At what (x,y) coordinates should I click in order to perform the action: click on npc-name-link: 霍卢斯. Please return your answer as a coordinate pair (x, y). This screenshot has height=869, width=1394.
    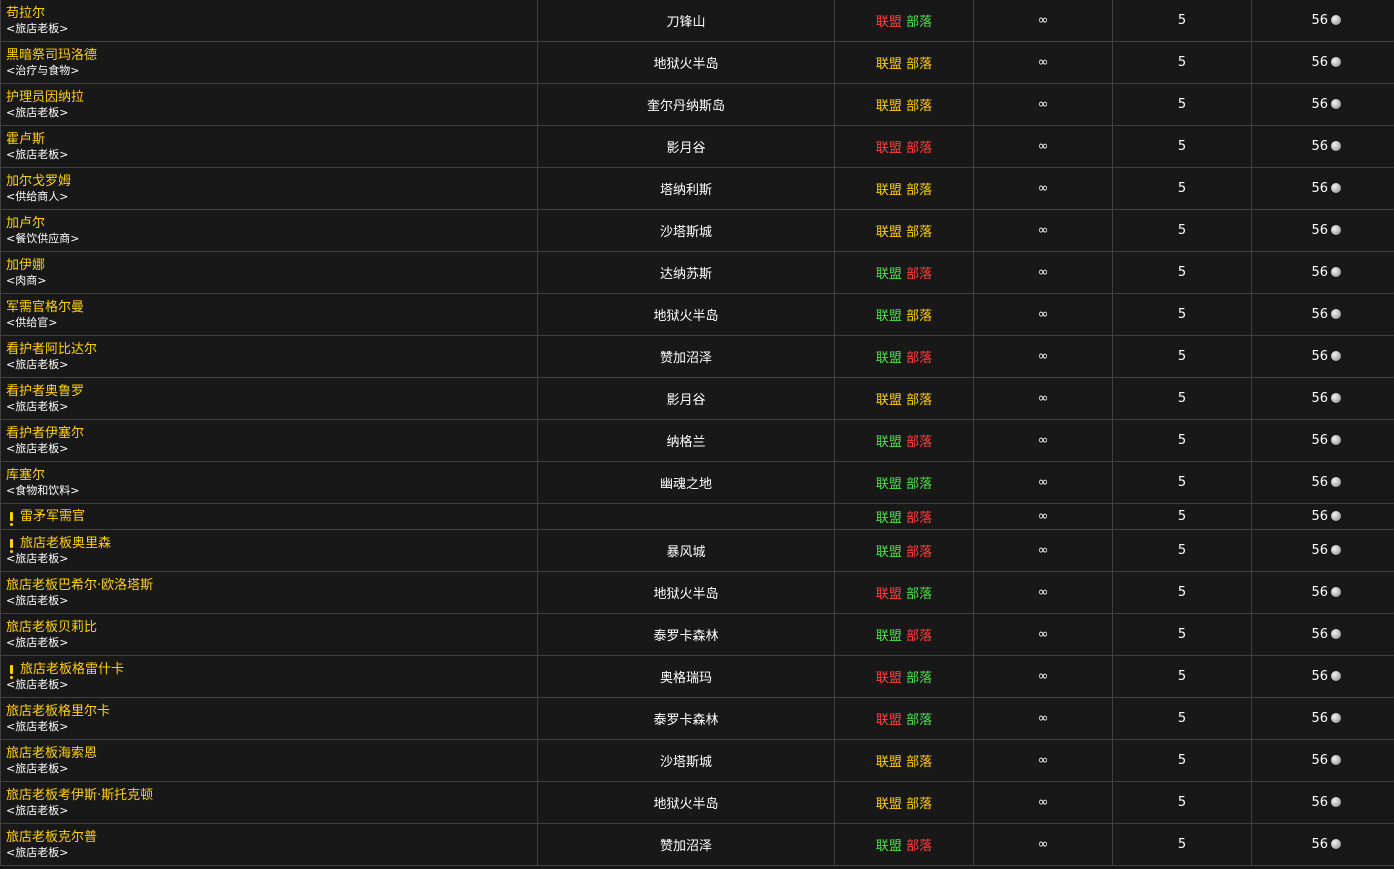
    Looking at the image, I should click on (25, 139).